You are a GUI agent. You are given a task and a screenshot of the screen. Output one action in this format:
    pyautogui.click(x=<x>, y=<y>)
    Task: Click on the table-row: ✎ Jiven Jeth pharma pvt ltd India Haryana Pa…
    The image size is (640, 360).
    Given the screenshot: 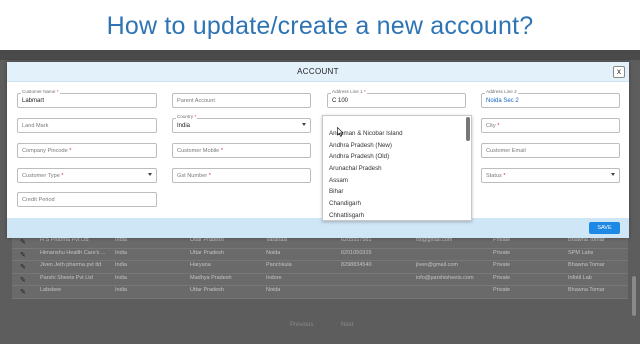 What is the action you would take?
    pyautogui.click(x=320, y=267)
    